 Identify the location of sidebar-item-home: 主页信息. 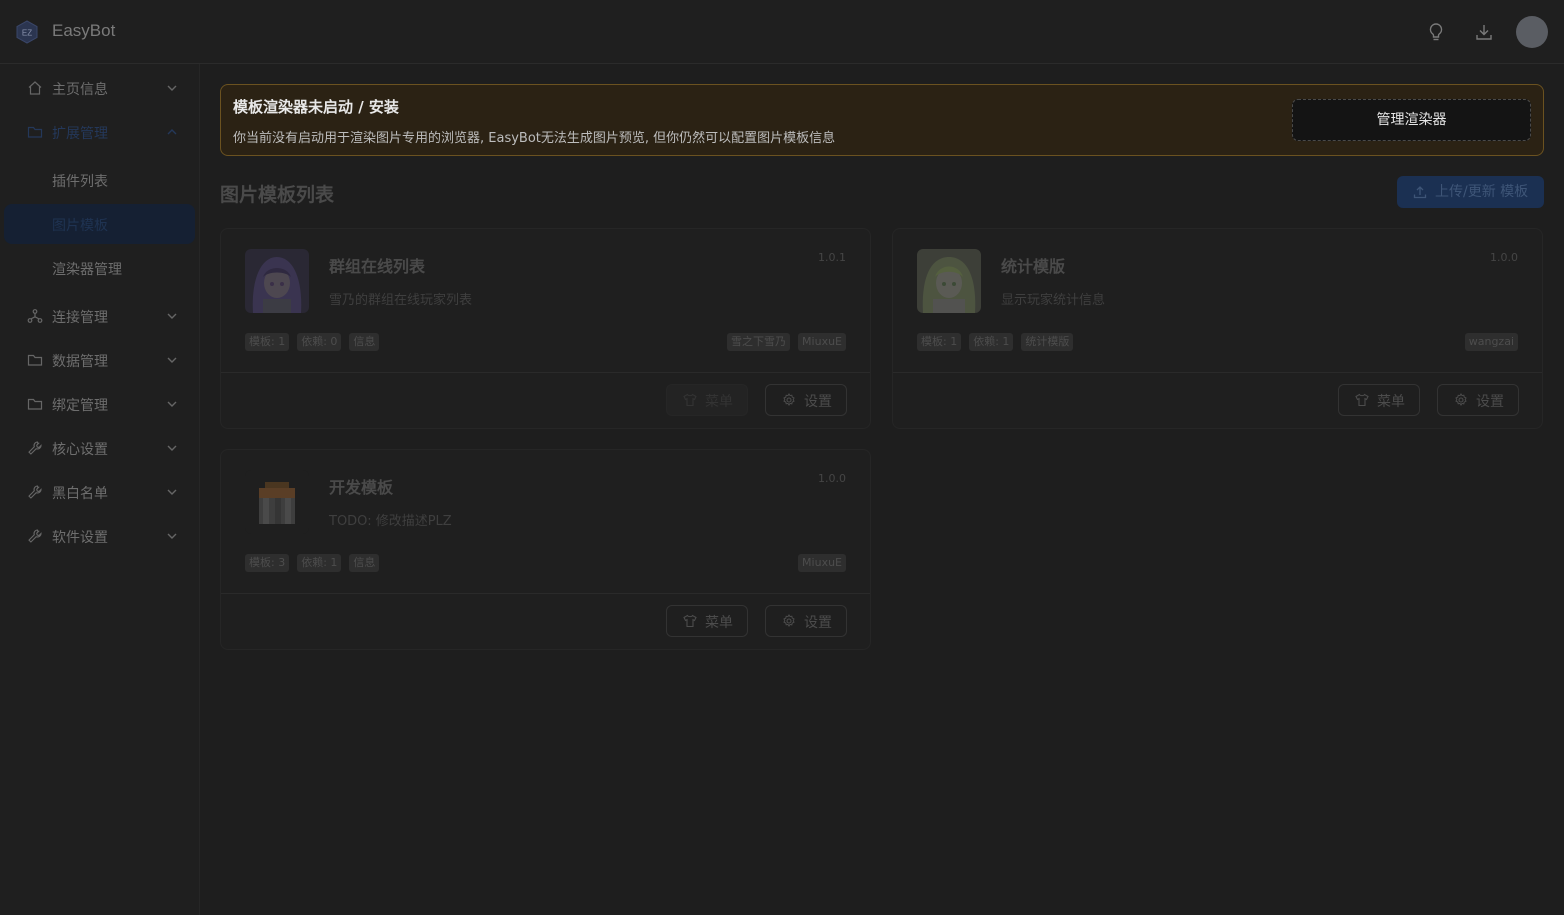
(99, 88).